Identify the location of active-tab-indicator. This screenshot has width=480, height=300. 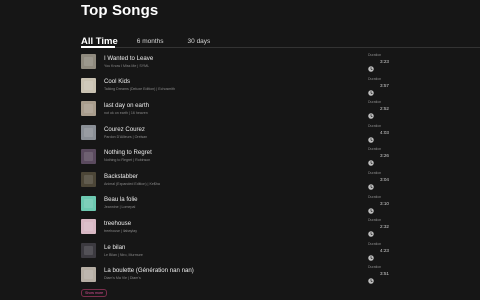
(98, 47).